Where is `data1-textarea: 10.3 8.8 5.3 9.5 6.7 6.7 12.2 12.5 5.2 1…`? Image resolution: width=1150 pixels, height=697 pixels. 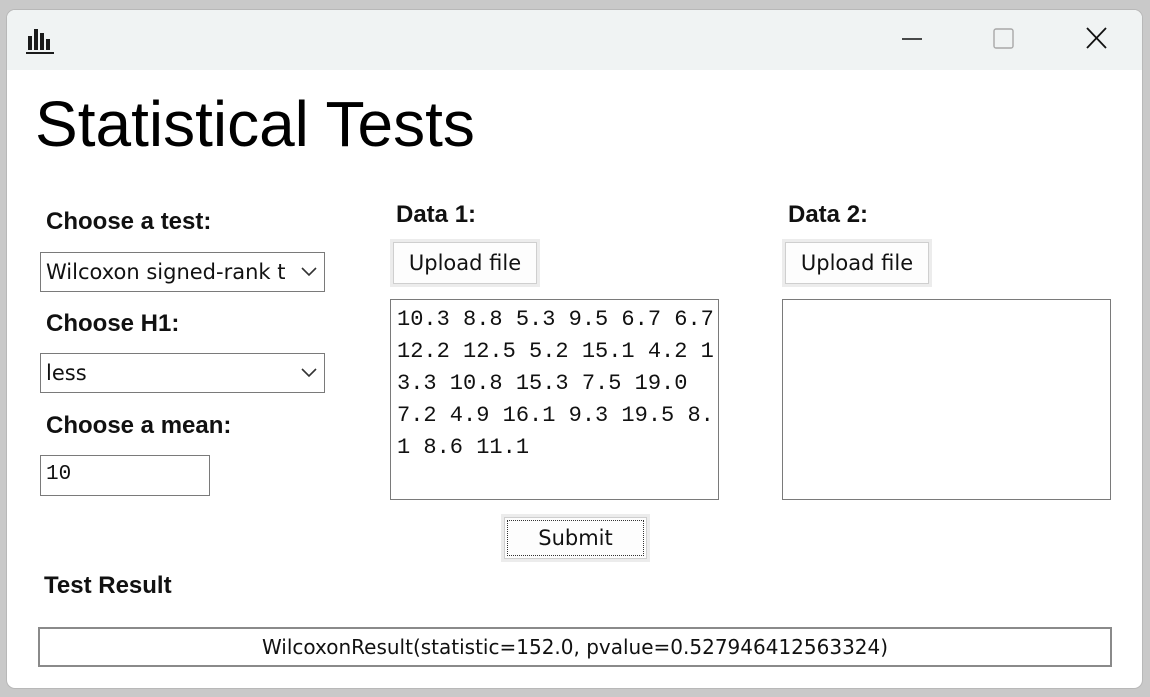
data1-textarea: 10.3 8.8 5.3 9.5 6.7 6.7 12.2 12.5 5.2 1… is located at coordinates (554, 399).